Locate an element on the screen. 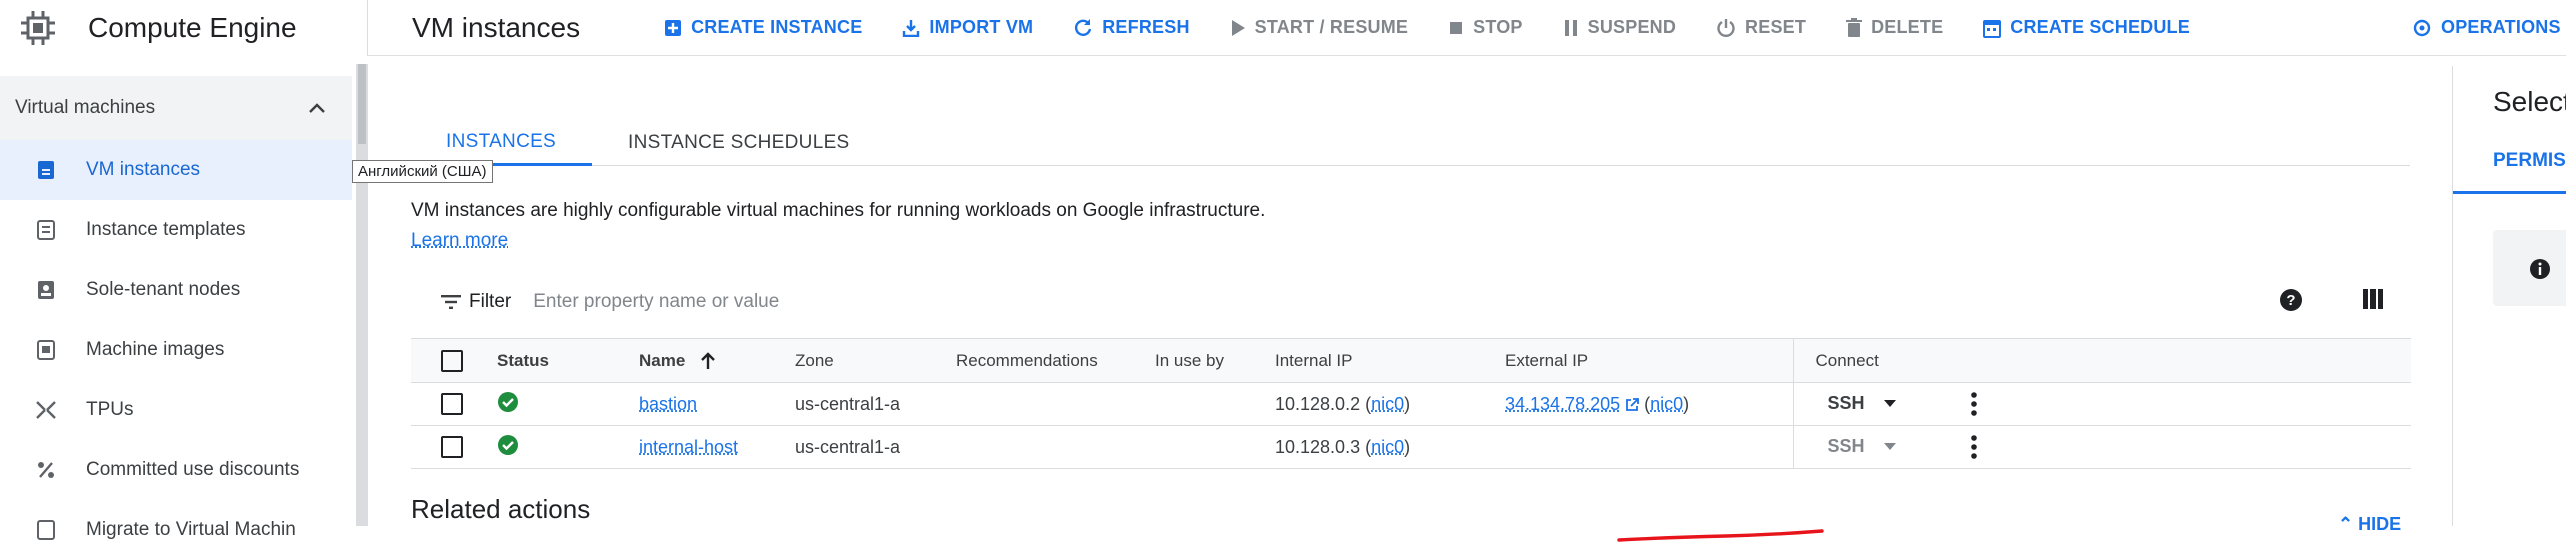 The width and height of the screenshot is (2566, 560). stop-icon is located at coordinates (1456, 28).